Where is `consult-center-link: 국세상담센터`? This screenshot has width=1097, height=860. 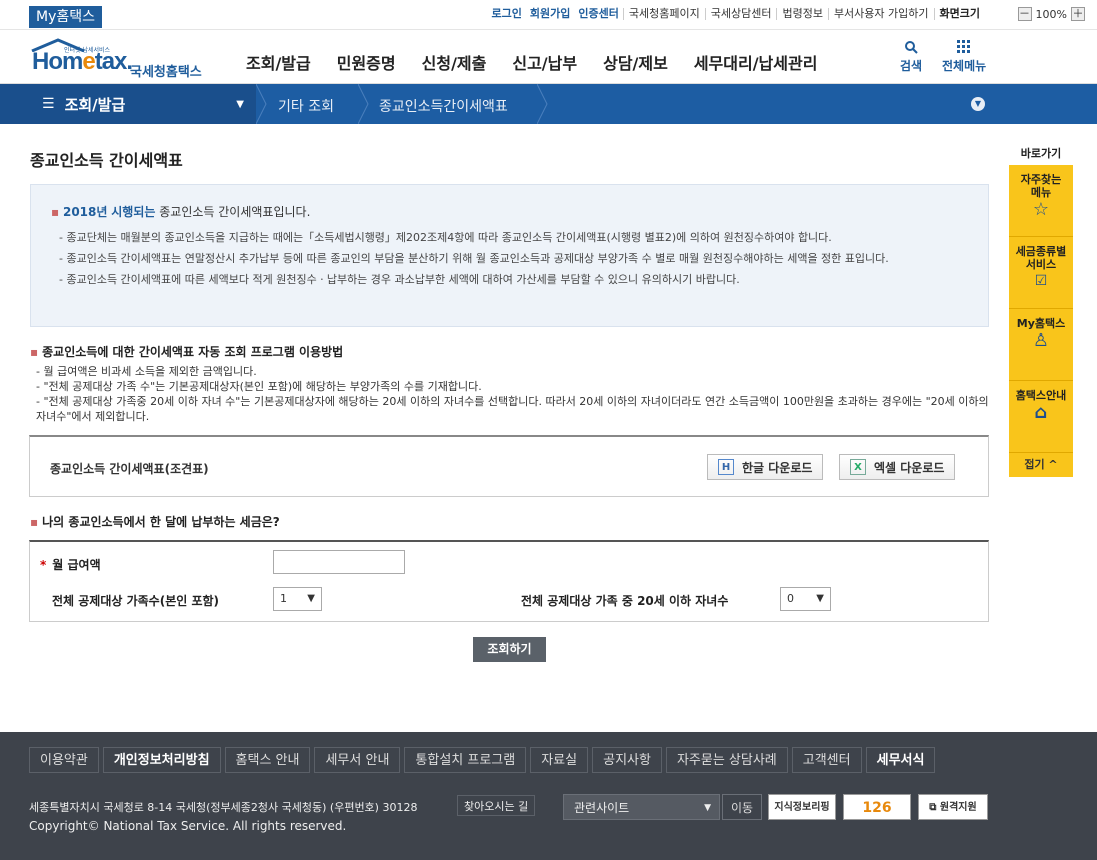 consult-center-link: 국세상담센터 is located at coordinates (740, 14).